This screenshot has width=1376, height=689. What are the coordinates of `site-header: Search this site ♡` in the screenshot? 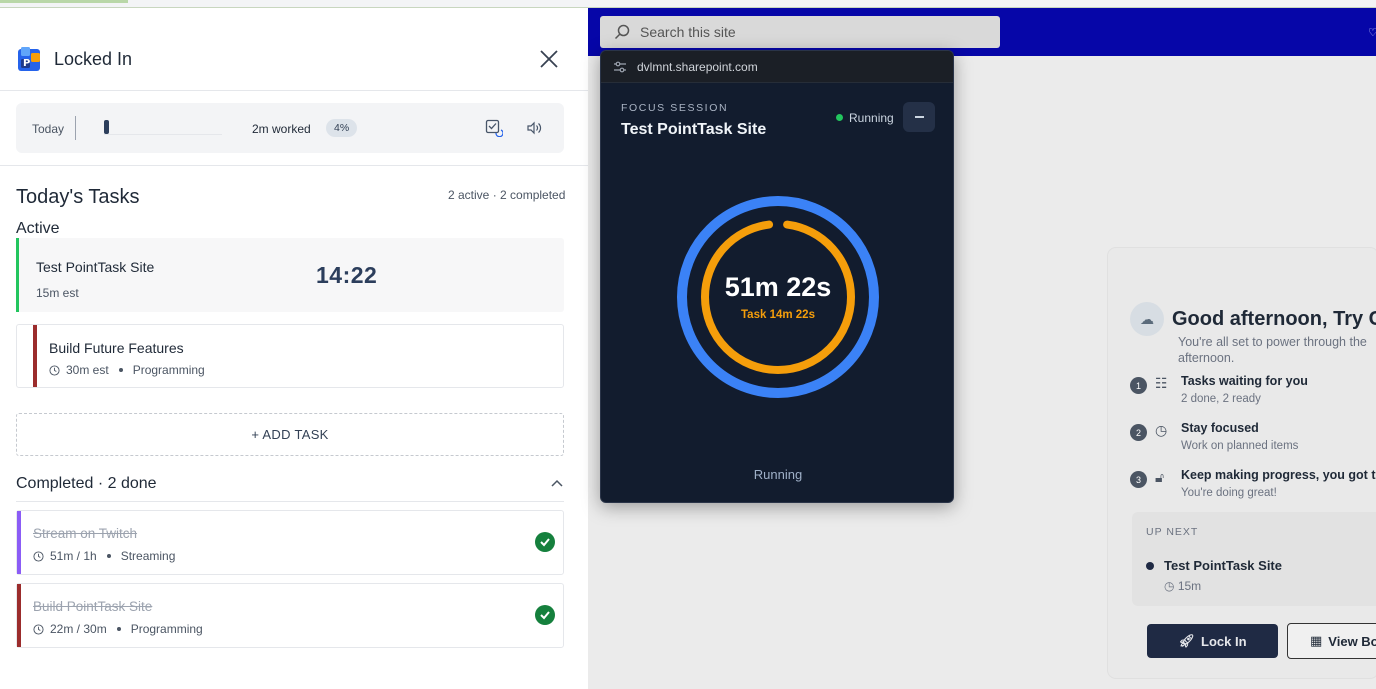 It's located at (982, 32).